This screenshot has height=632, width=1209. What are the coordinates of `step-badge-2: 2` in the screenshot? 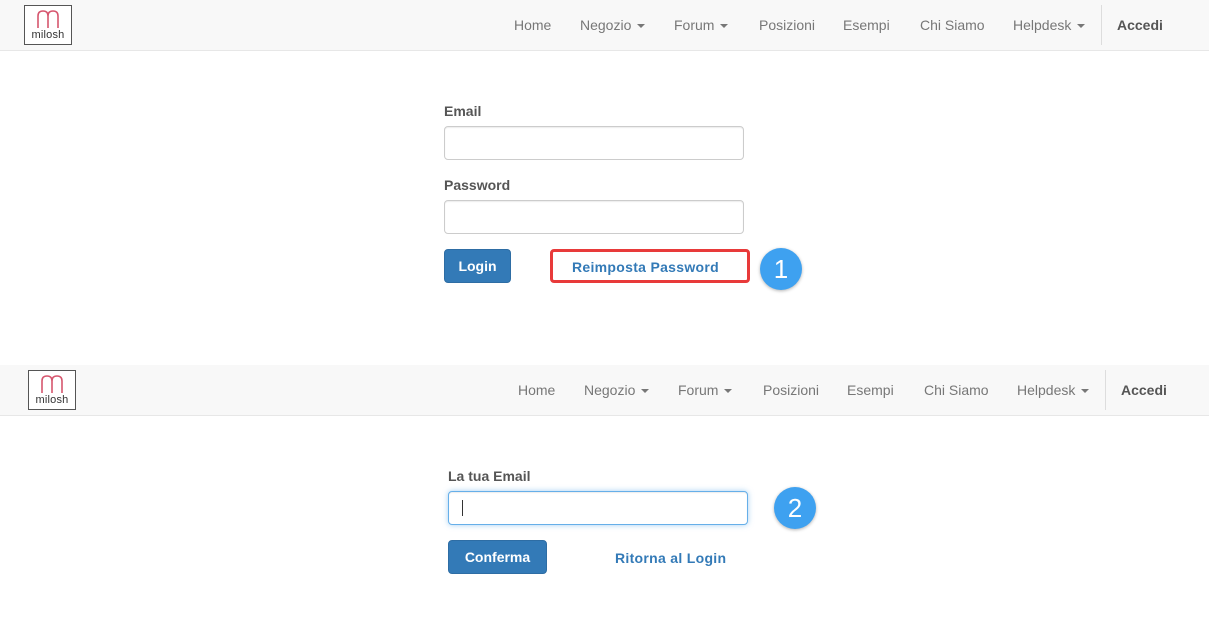 It's located at (795, 508).